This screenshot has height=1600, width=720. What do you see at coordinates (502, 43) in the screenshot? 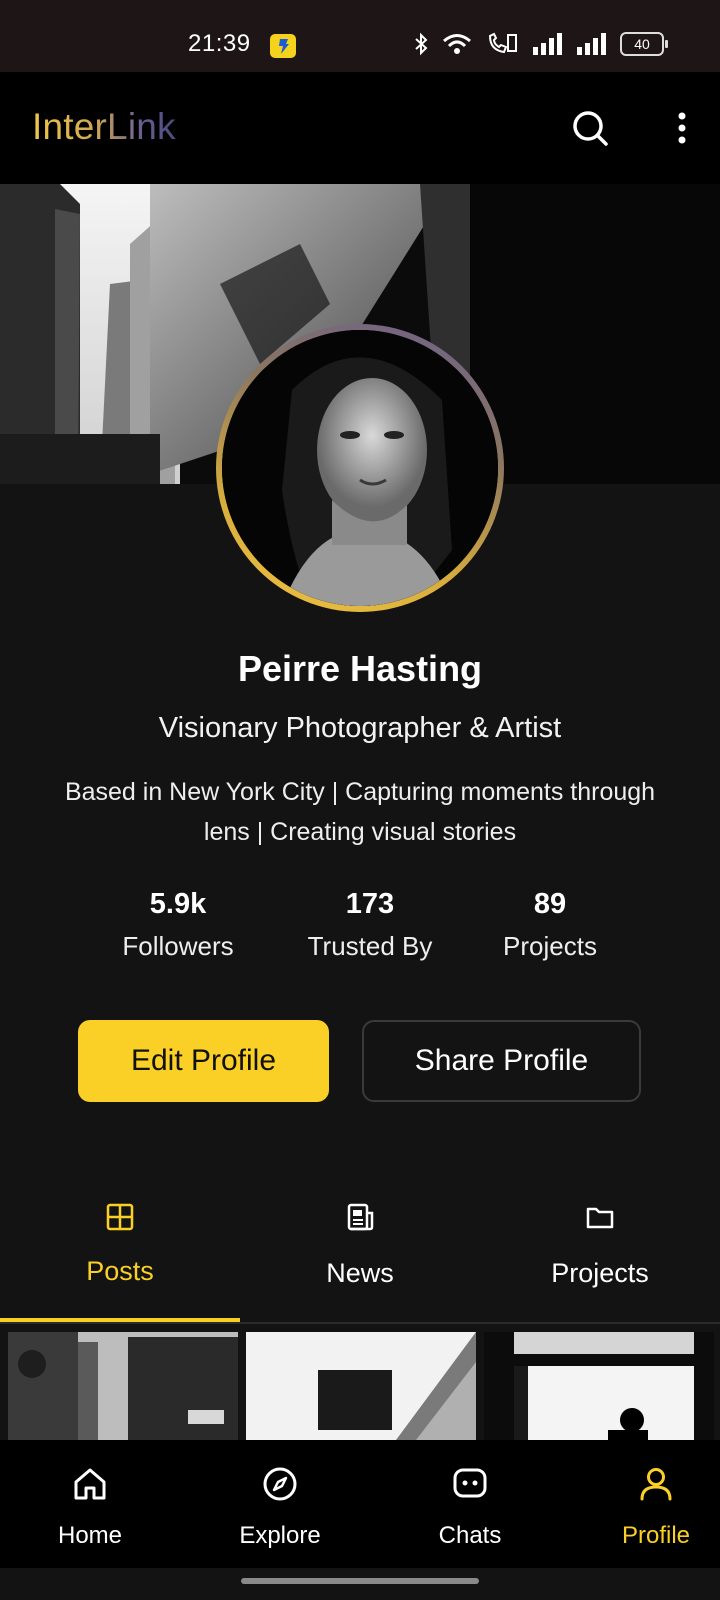
I see `call-icon` at bounding box center [502, 43].